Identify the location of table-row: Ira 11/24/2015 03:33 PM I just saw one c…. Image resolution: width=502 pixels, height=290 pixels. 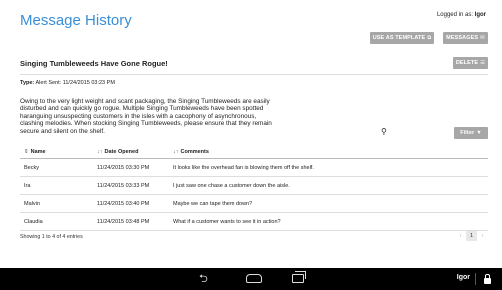
(254, 186).